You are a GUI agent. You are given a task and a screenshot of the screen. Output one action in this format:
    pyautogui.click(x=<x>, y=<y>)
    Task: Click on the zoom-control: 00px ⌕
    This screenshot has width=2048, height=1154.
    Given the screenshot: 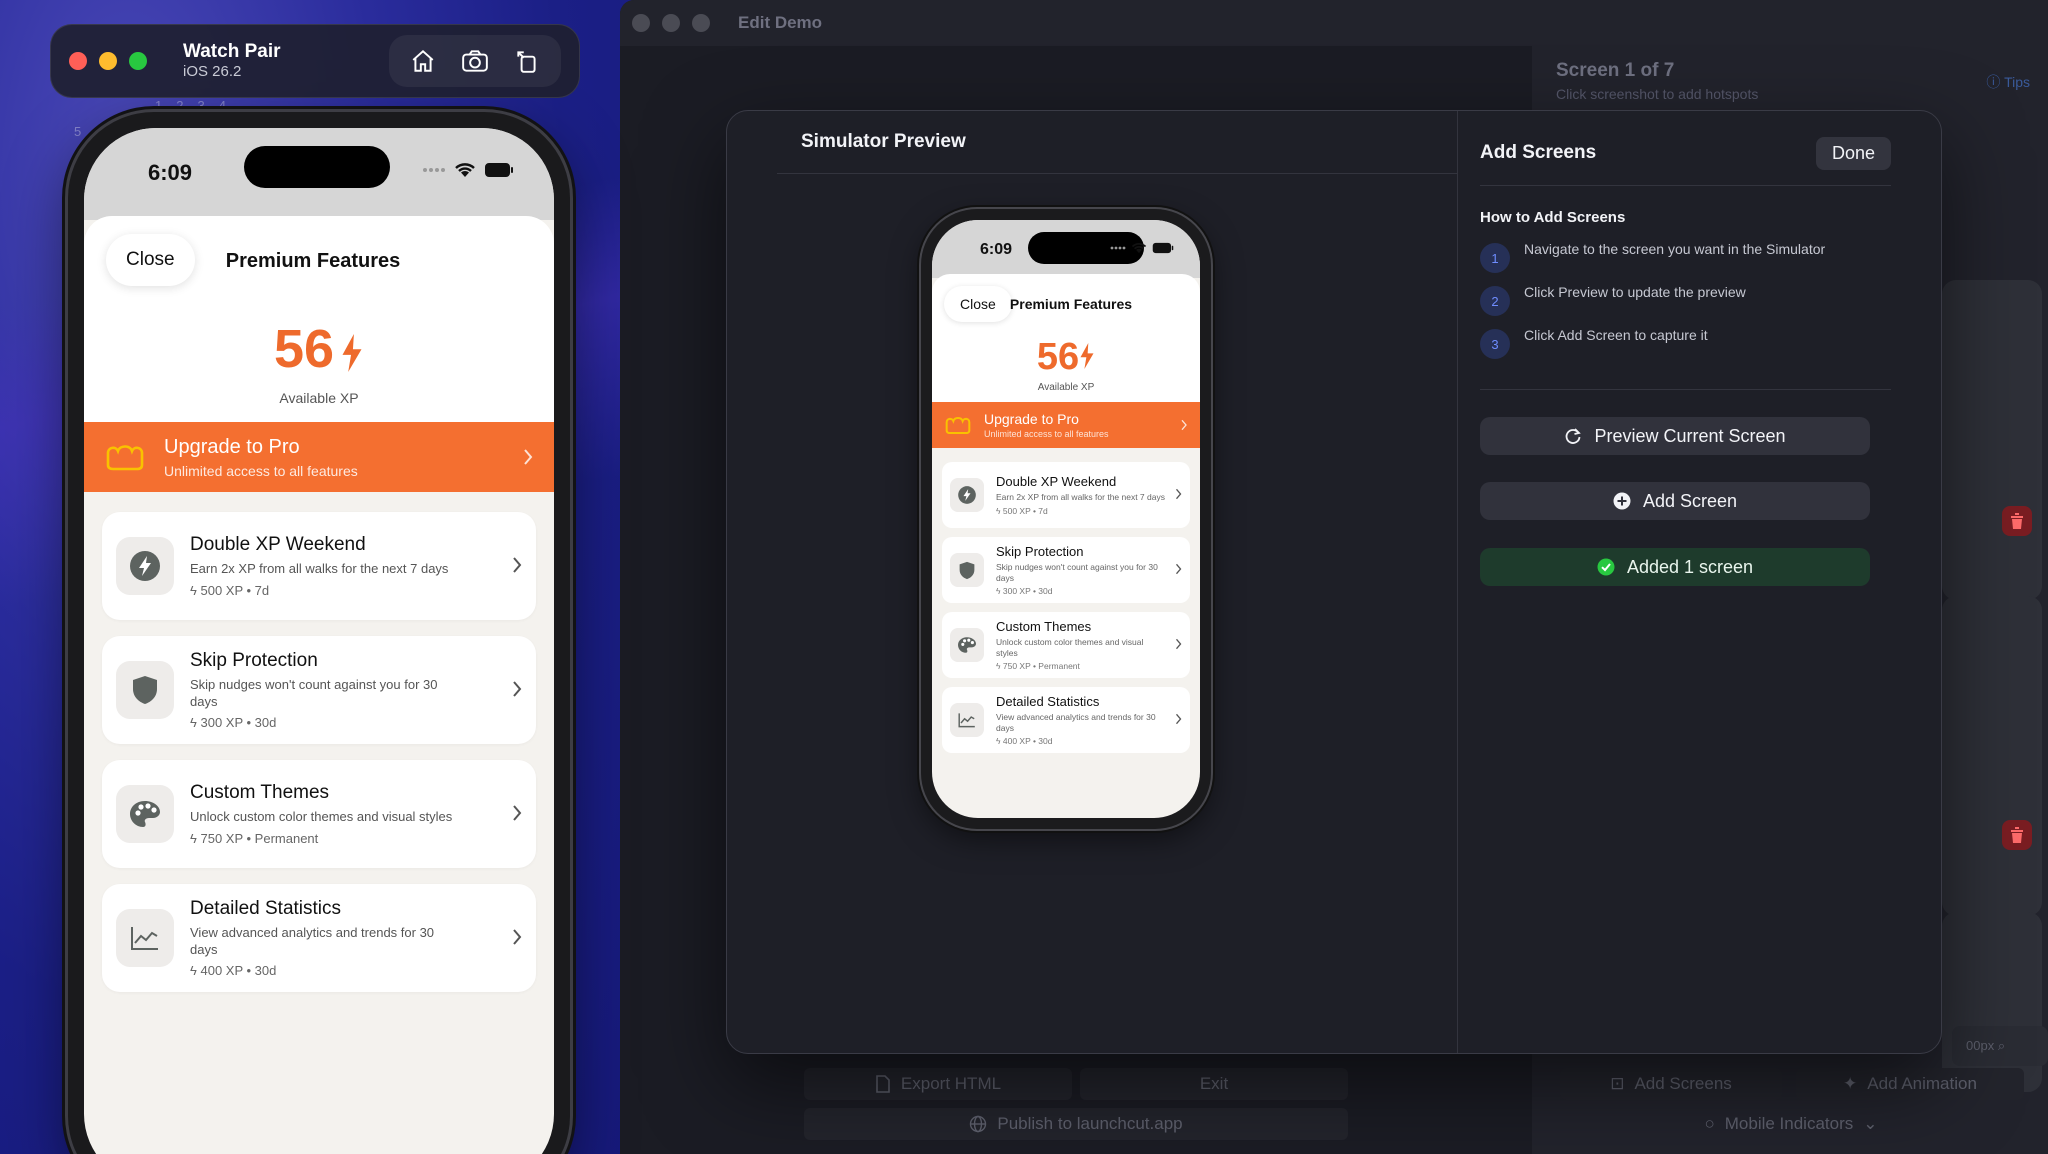 What is the action you would take?
    pyautogui.click(x=2000, y=1046)
    